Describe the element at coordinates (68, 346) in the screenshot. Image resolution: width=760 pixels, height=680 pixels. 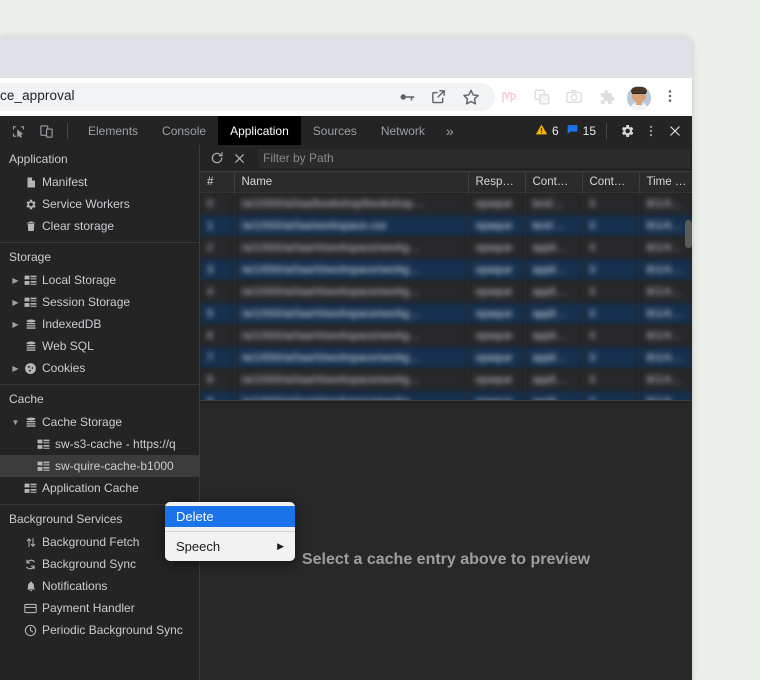
I see `sidebar-item-label: Web SQL` at that location.